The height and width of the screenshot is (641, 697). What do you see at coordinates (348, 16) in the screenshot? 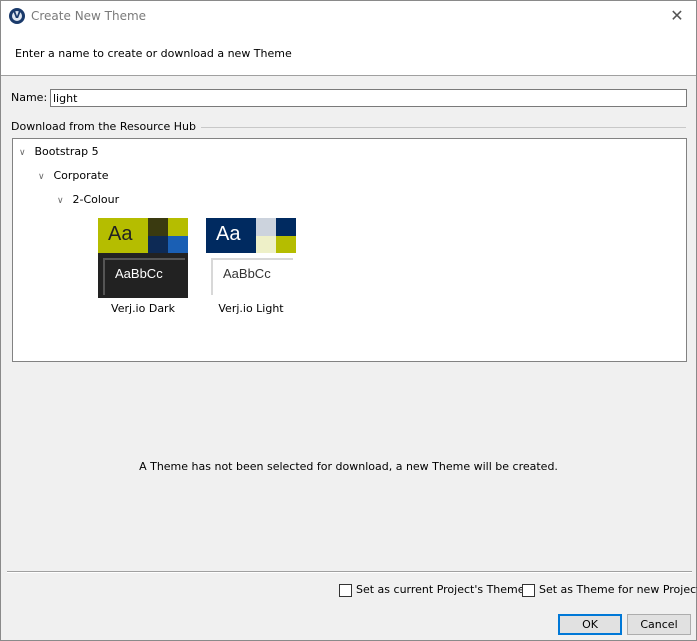
I see `title-bar: V Create New Theme ✕` at bounding box center [348, 16].